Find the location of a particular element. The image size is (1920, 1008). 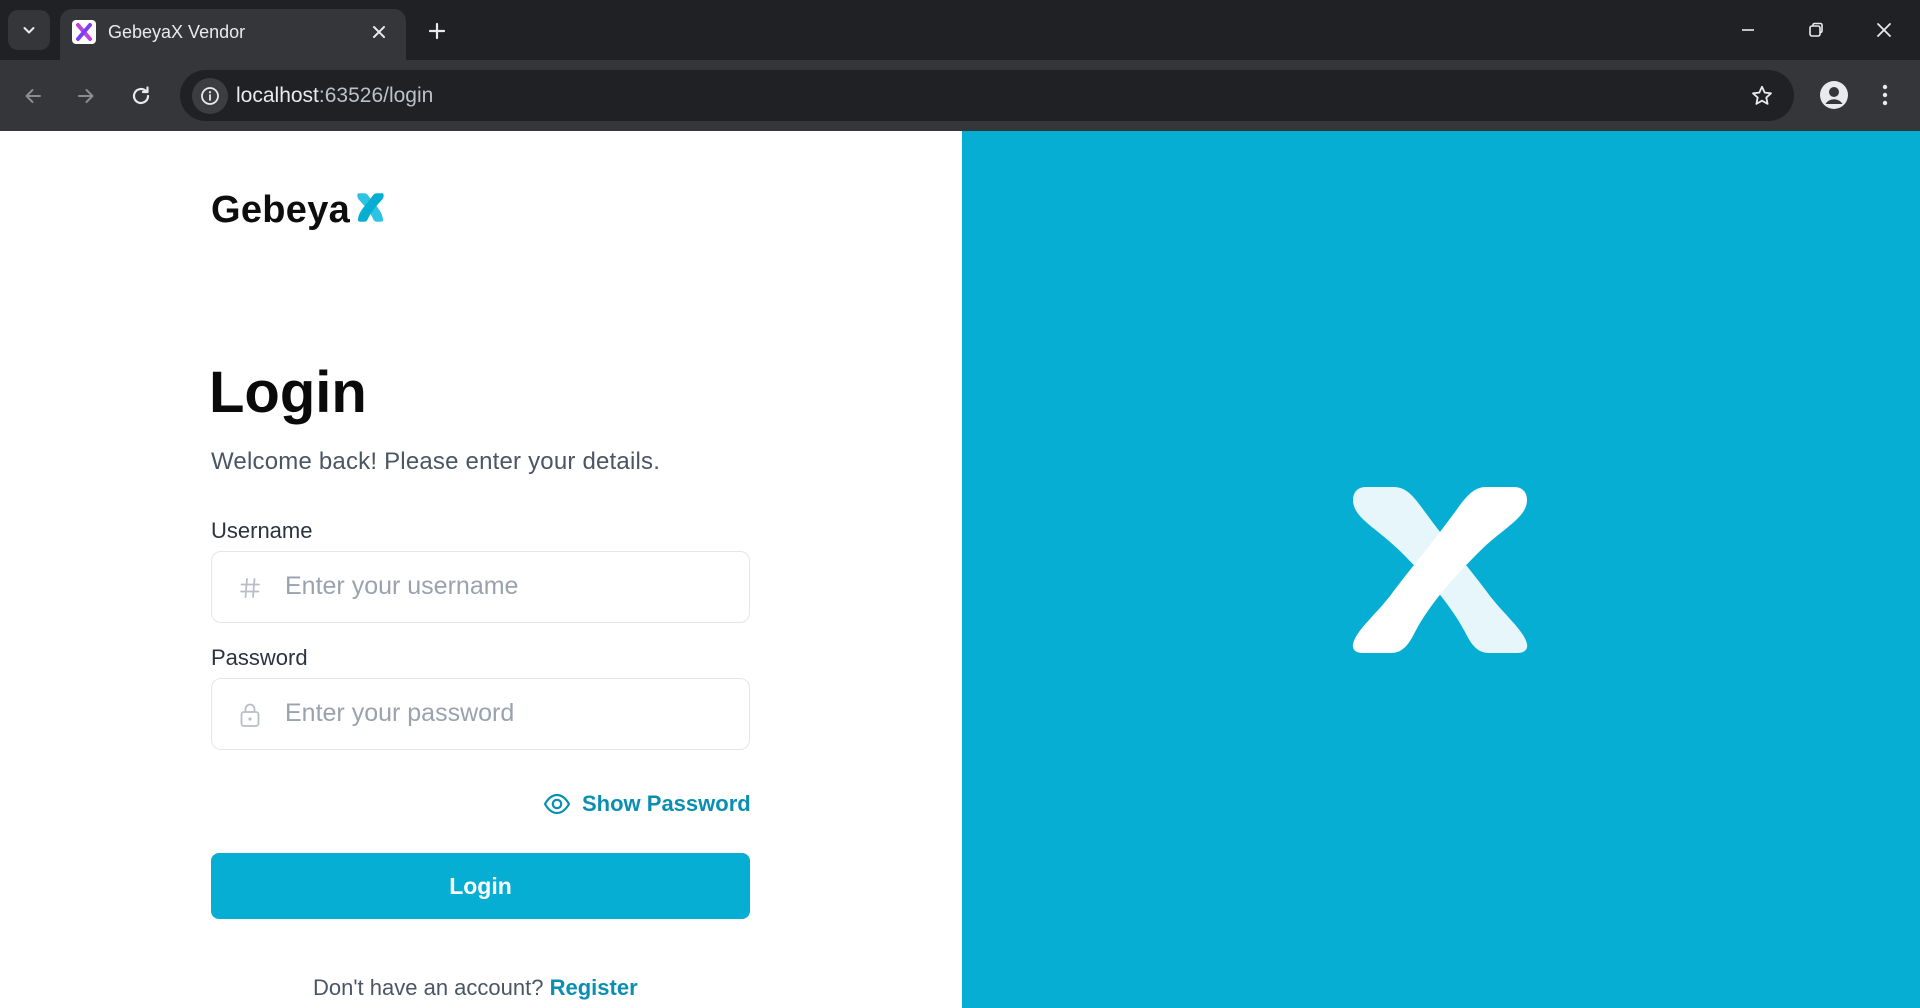

forward-button is located at coordinates (86, 96).